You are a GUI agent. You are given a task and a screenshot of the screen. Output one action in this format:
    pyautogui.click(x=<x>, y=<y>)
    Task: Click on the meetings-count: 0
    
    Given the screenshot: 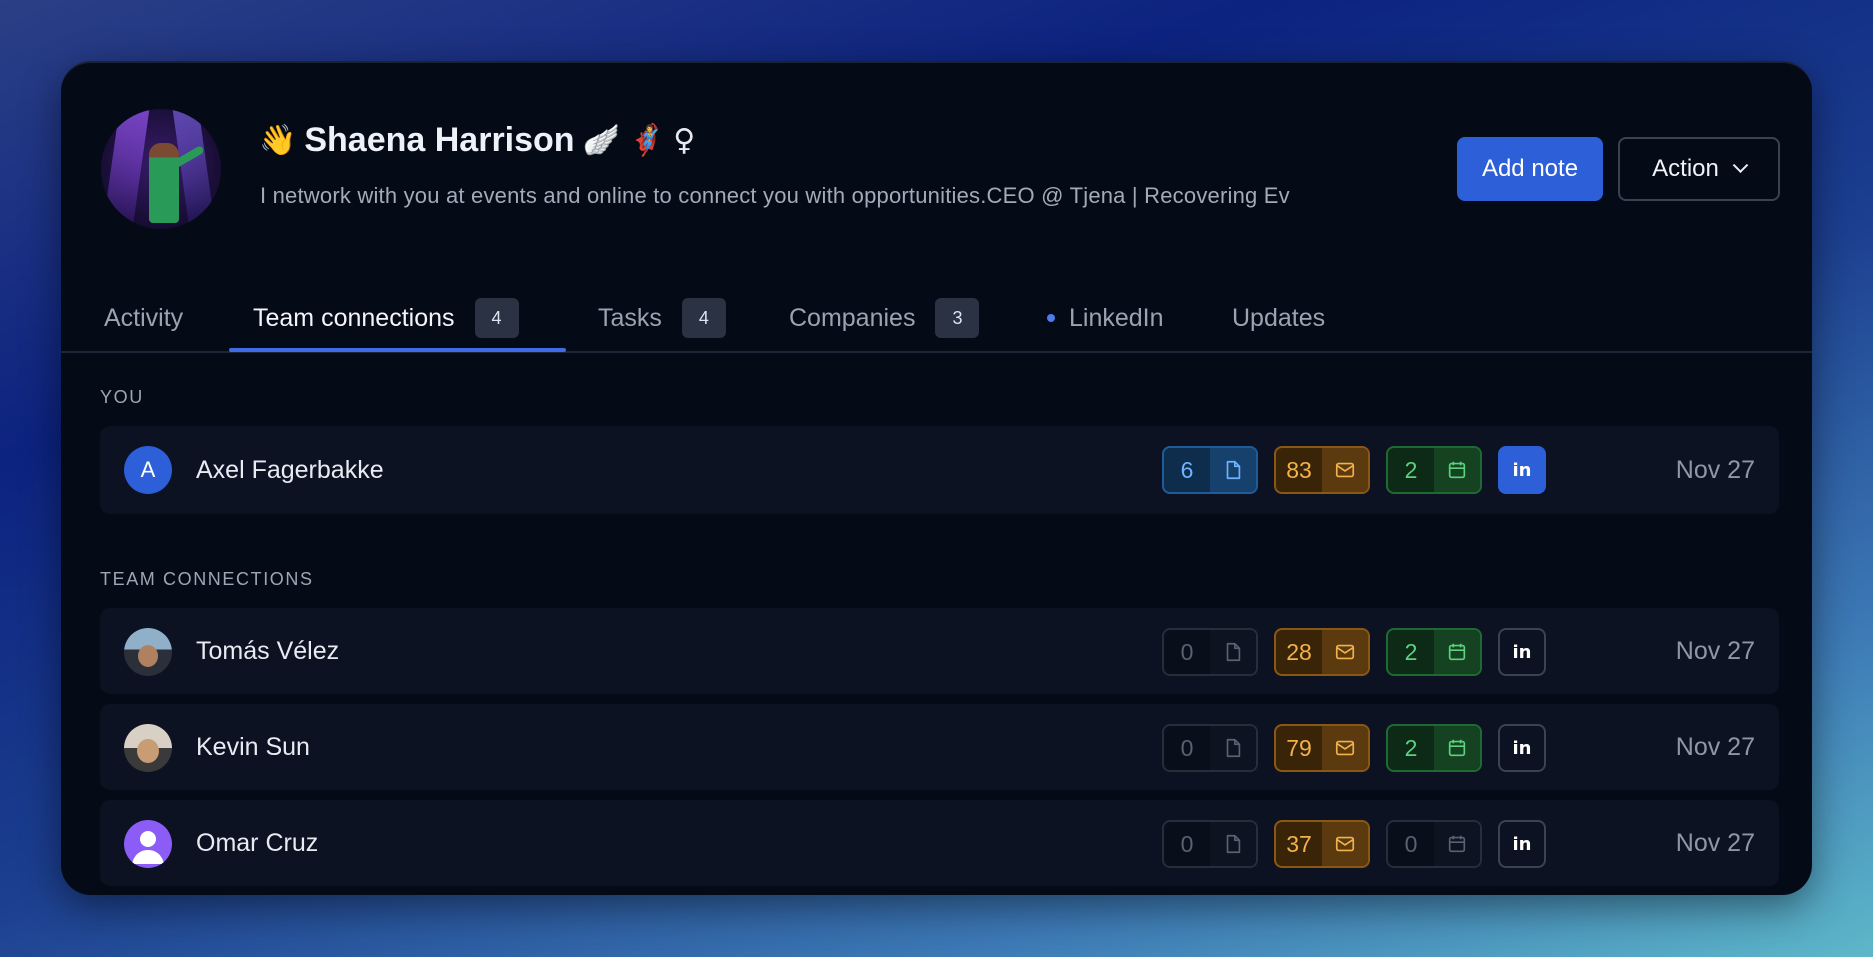 What is the action you would take?
    pyautogui.click(x=1411, y=843)
    